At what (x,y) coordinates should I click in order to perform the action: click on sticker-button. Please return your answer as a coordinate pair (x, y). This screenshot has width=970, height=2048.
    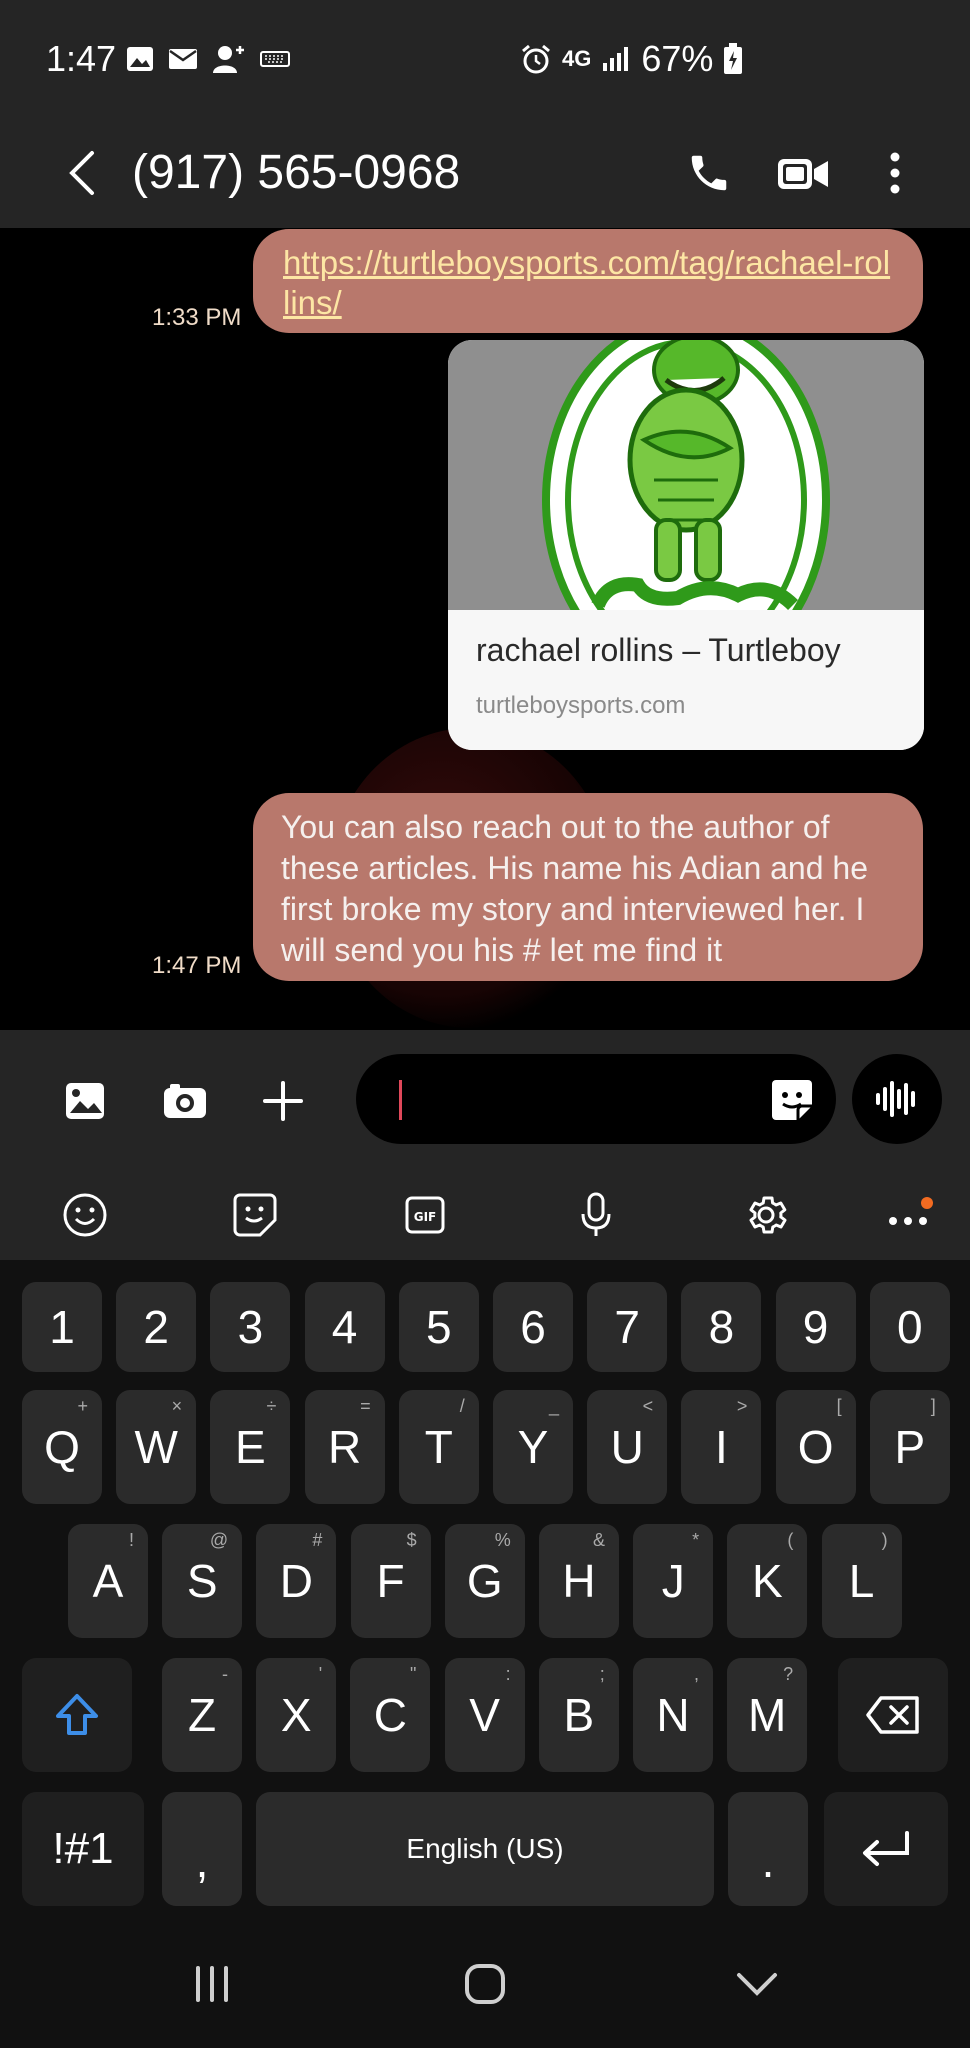
    Looking at the image, I should click on (255, 1215).